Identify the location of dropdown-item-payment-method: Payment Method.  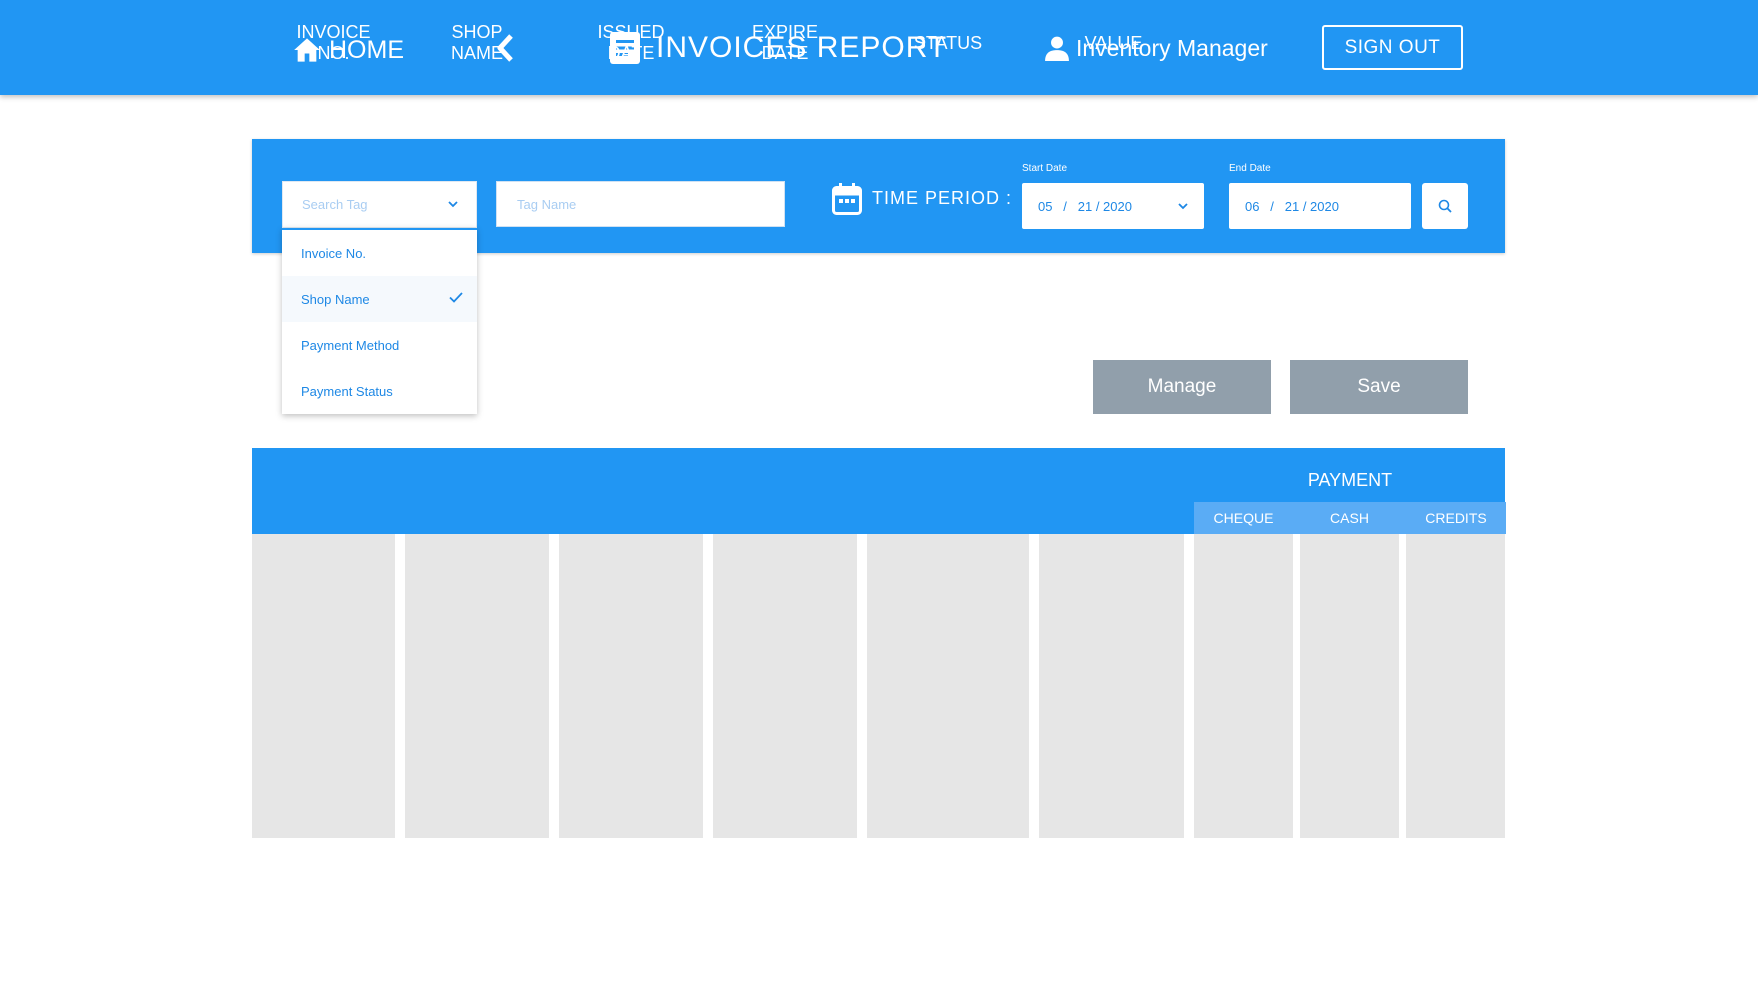
(379, 345).